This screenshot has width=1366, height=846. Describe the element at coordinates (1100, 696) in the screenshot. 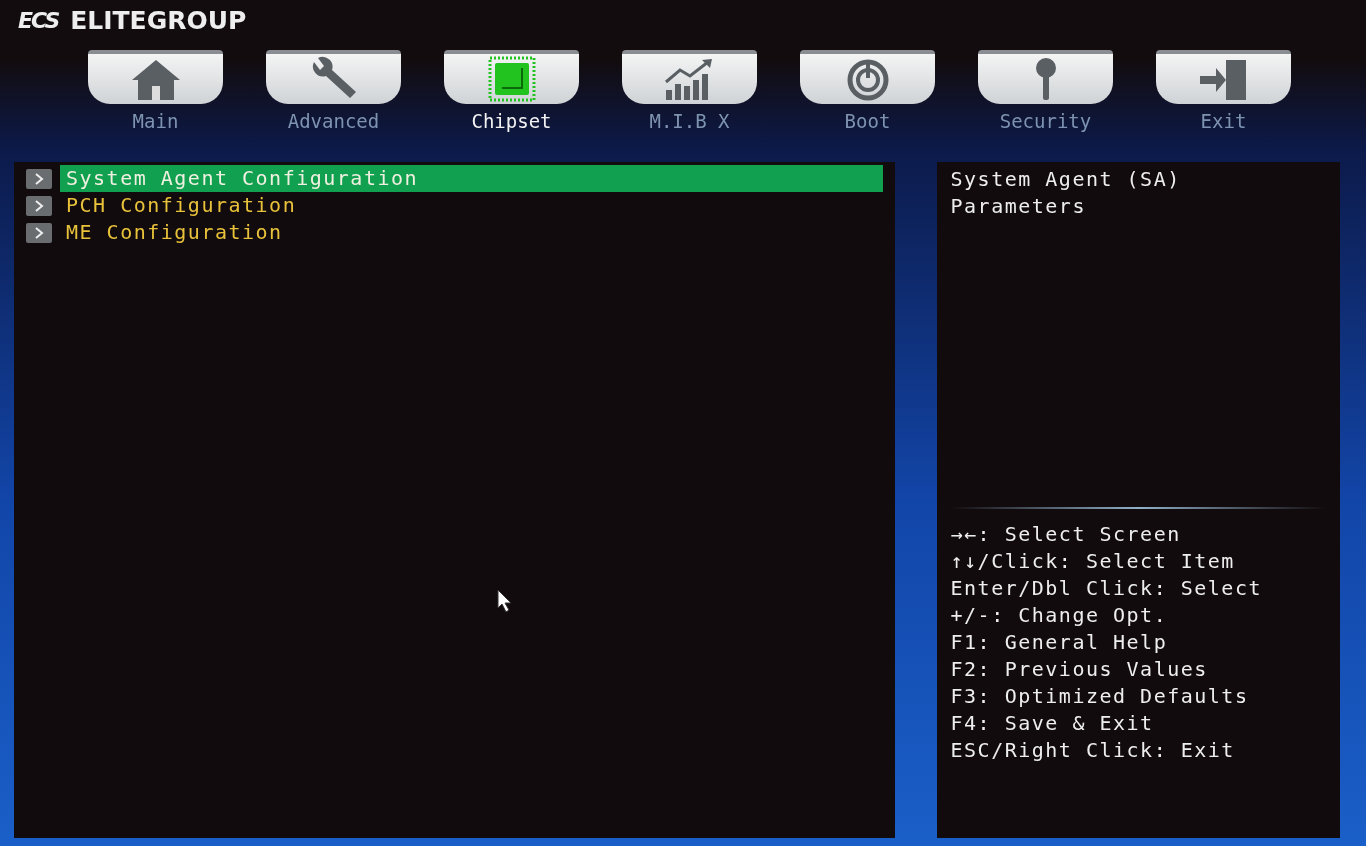

I see `key-hint: F3: Optimized Defaults` at that location.